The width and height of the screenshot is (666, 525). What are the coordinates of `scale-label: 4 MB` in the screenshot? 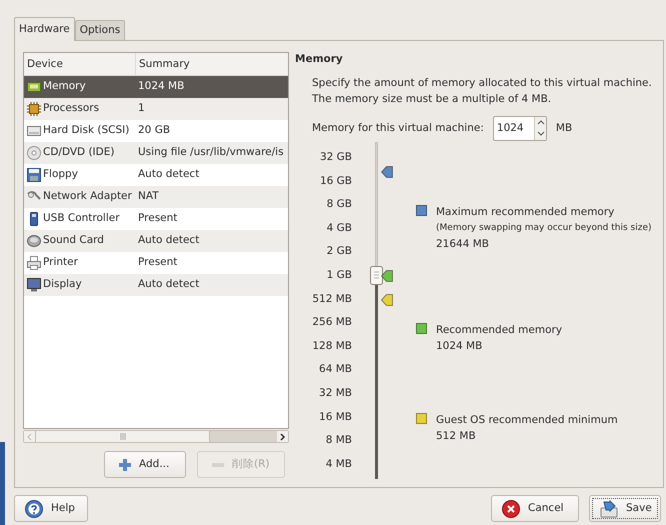 It's located at (339, 463).